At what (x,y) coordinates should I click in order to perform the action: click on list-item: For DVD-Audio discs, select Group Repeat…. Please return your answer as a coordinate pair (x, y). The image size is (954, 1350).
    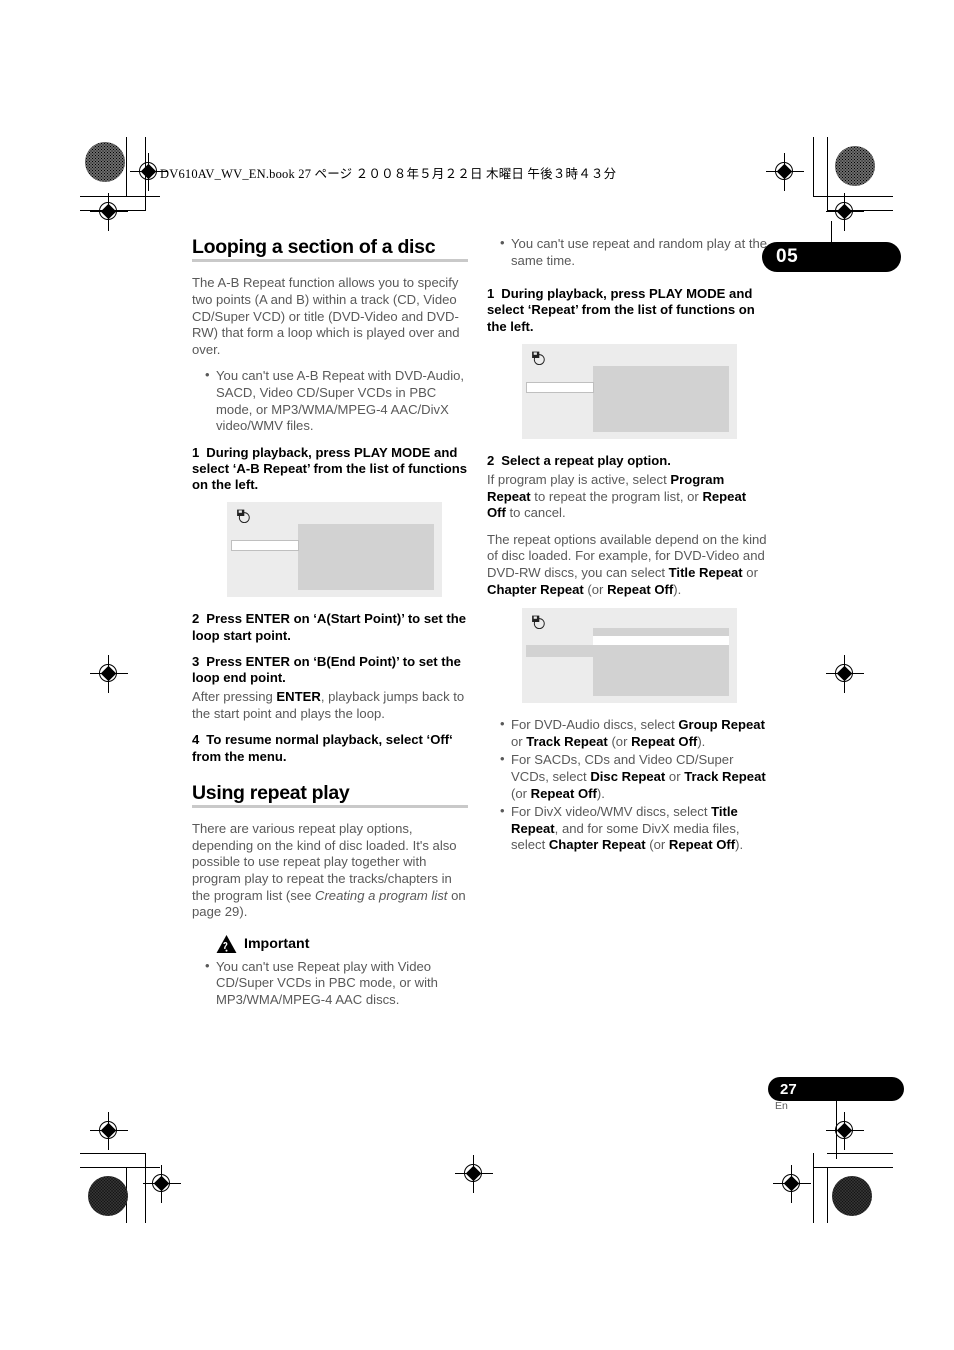
    Looking at the image, I should click on (634, 733).